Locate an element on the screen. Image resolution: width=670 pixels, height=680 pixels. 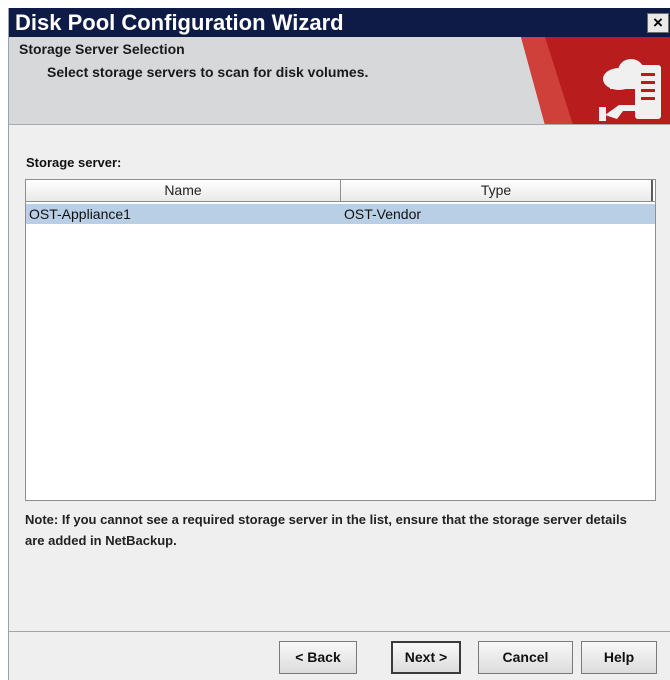
storage-server-label: Storage server: is located at coordinates (74, 162).